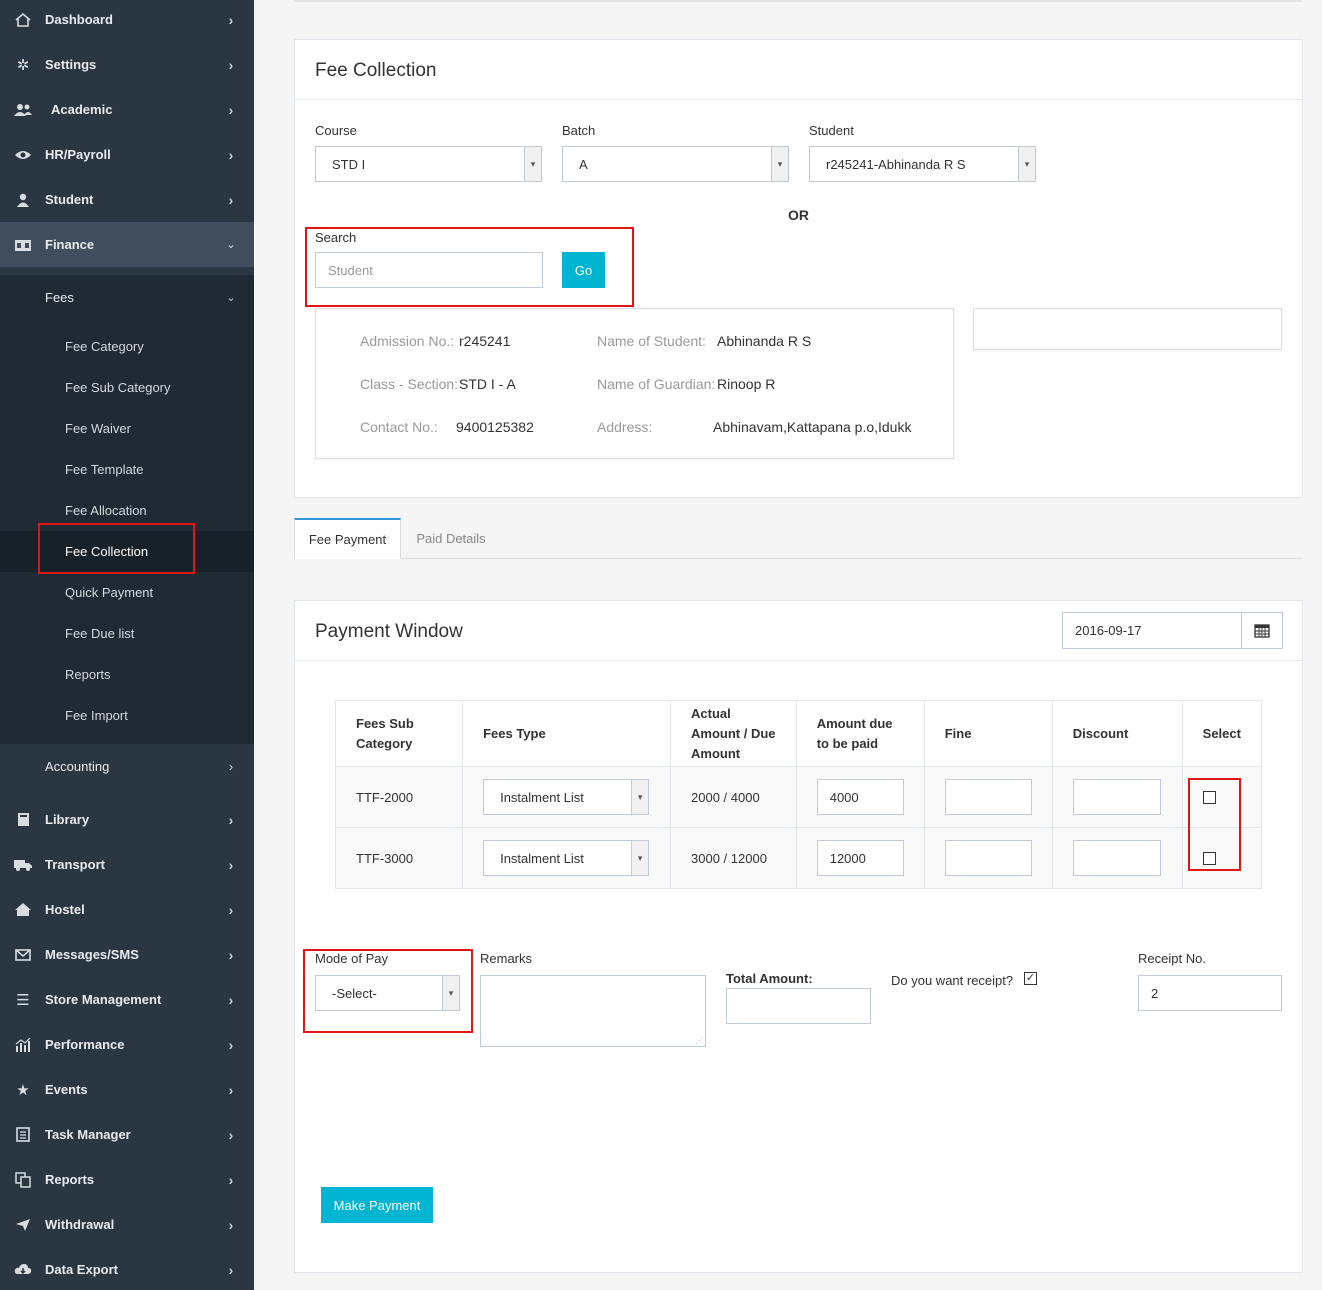  Describe the element at coordinates (409, 384) in the screenshot. I see `class-label: Class - Section:` at that location.